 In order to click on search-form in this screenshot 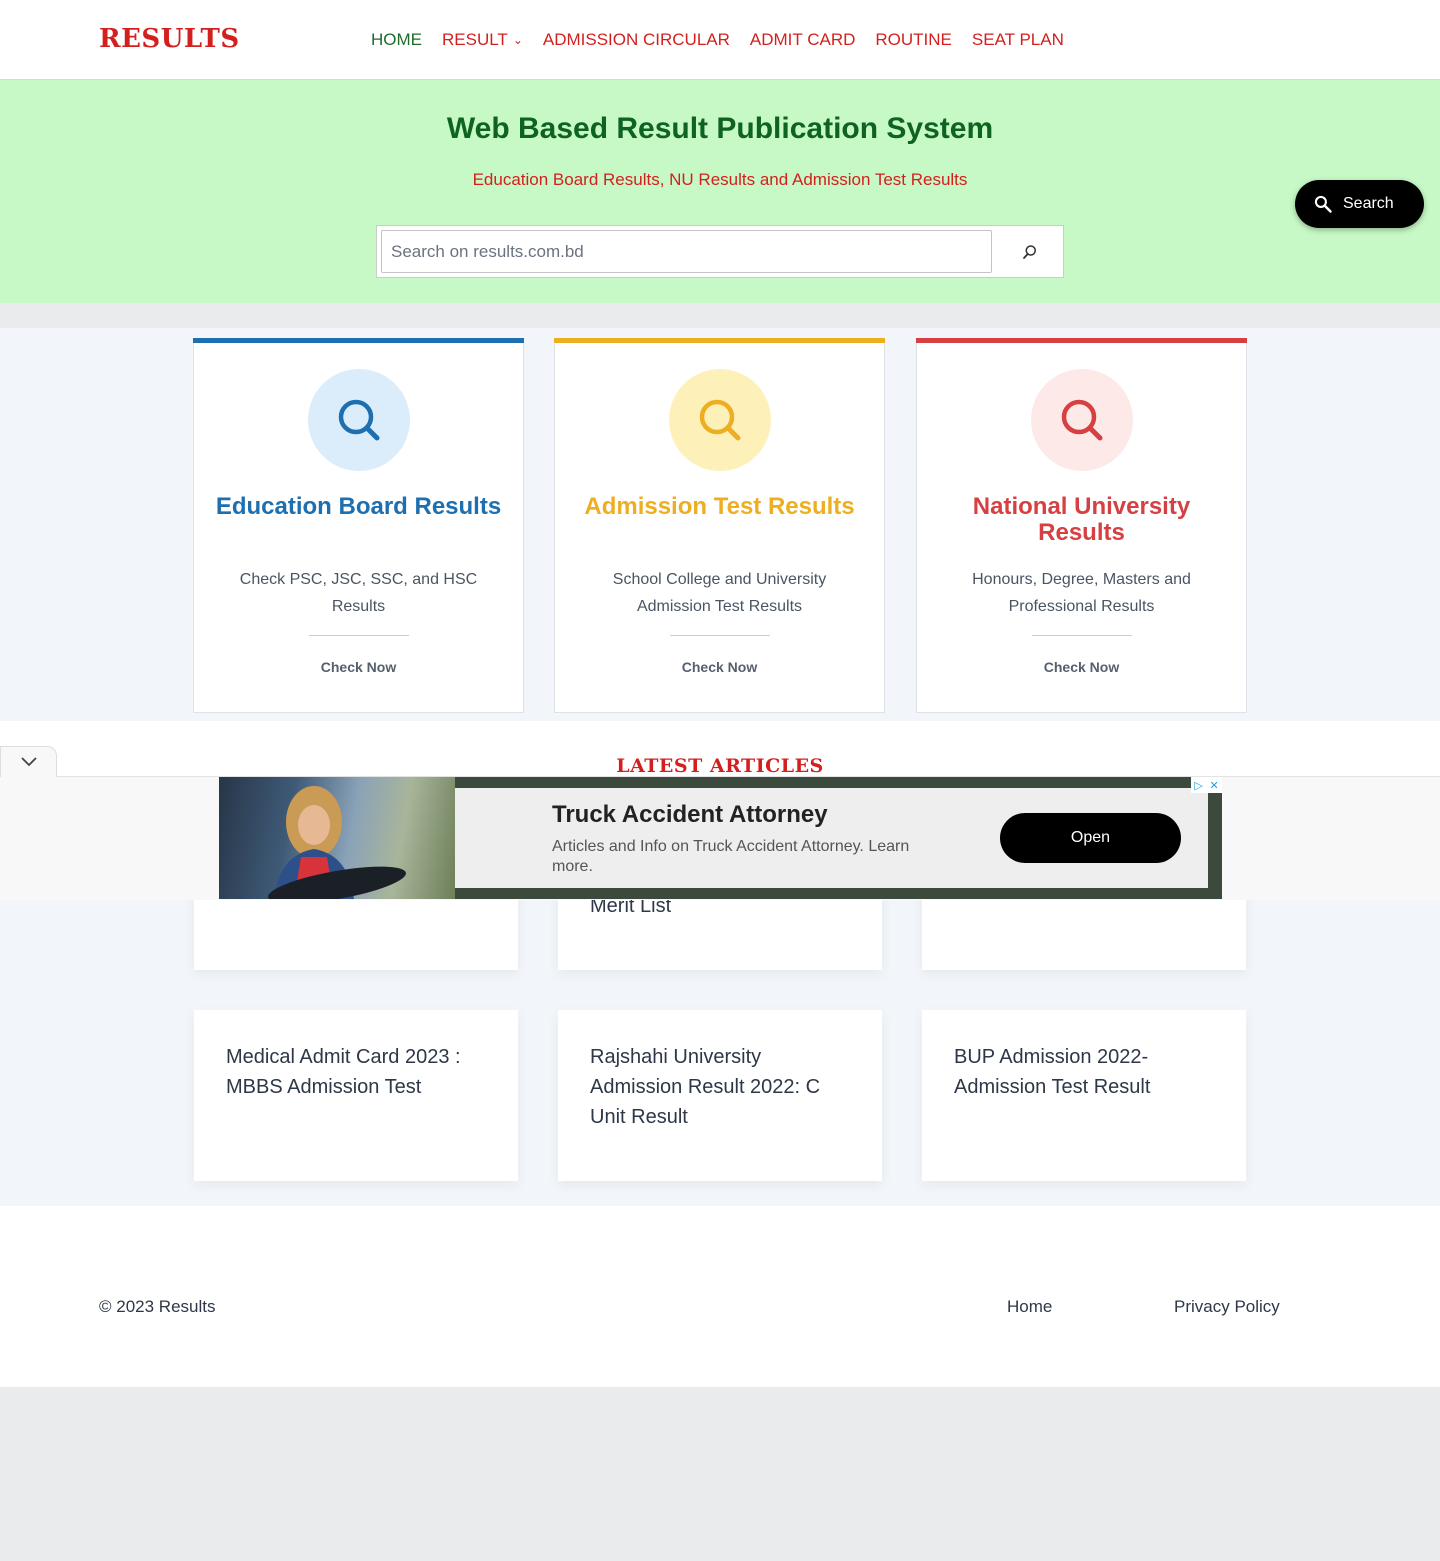, I will do `click(720, 251)`.